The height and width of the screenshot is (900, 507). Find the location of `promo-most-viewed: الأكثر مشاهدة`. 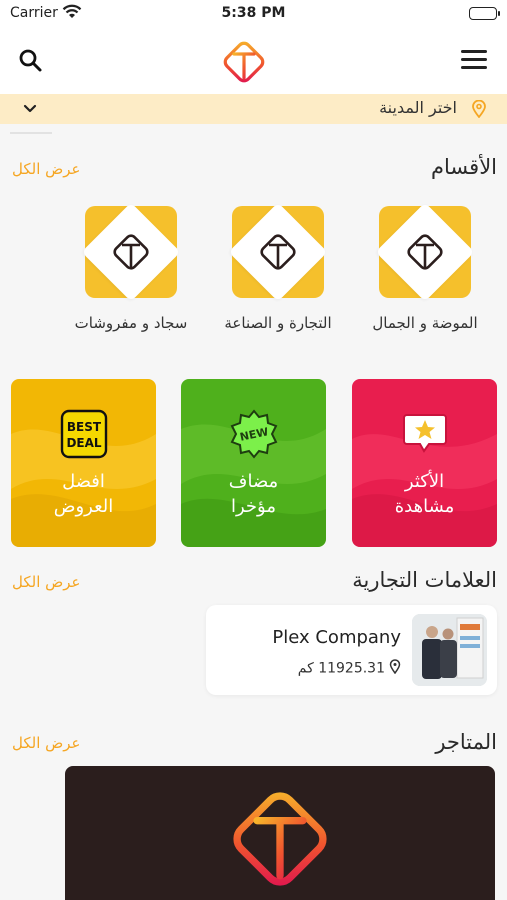

promo-most-viewed: الأكثر مشاهدة is located at coordinates (424, 463).